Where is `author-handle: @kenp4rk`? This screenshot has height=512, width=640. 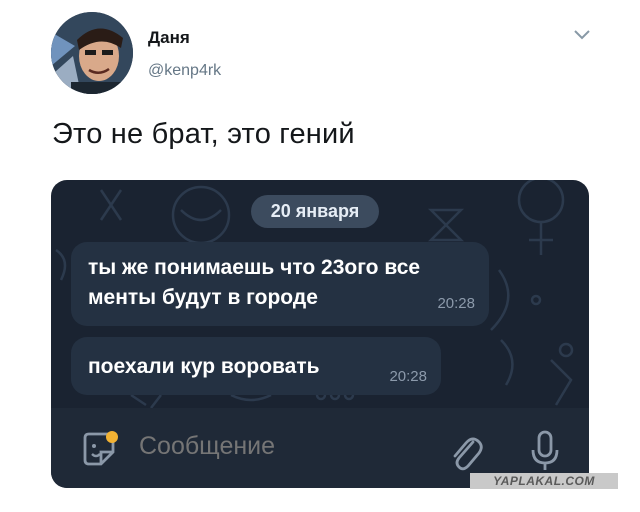
author-handle: @kenp4rk is located at coordinates (184, 71).